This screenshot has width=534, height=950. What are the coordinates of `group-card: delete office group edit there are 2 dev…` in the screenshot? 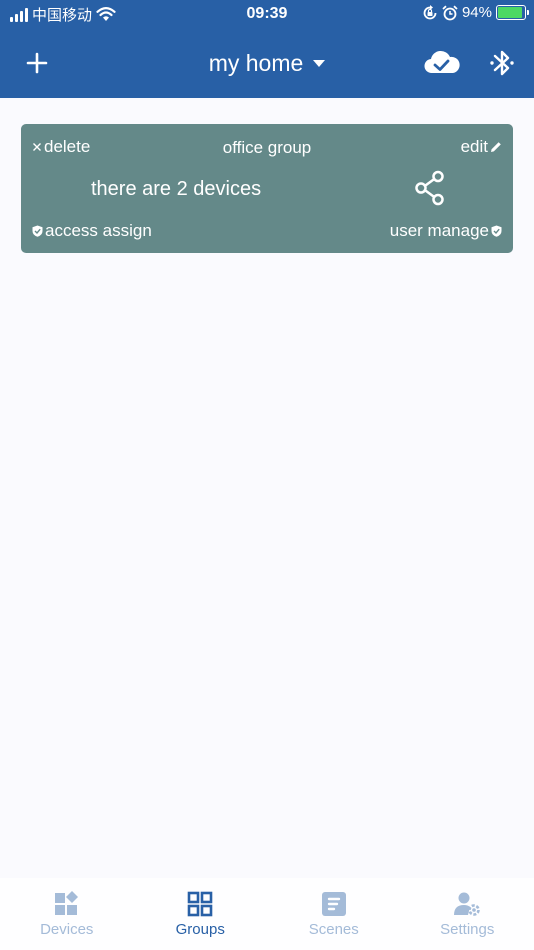 It's located at (267, 188).